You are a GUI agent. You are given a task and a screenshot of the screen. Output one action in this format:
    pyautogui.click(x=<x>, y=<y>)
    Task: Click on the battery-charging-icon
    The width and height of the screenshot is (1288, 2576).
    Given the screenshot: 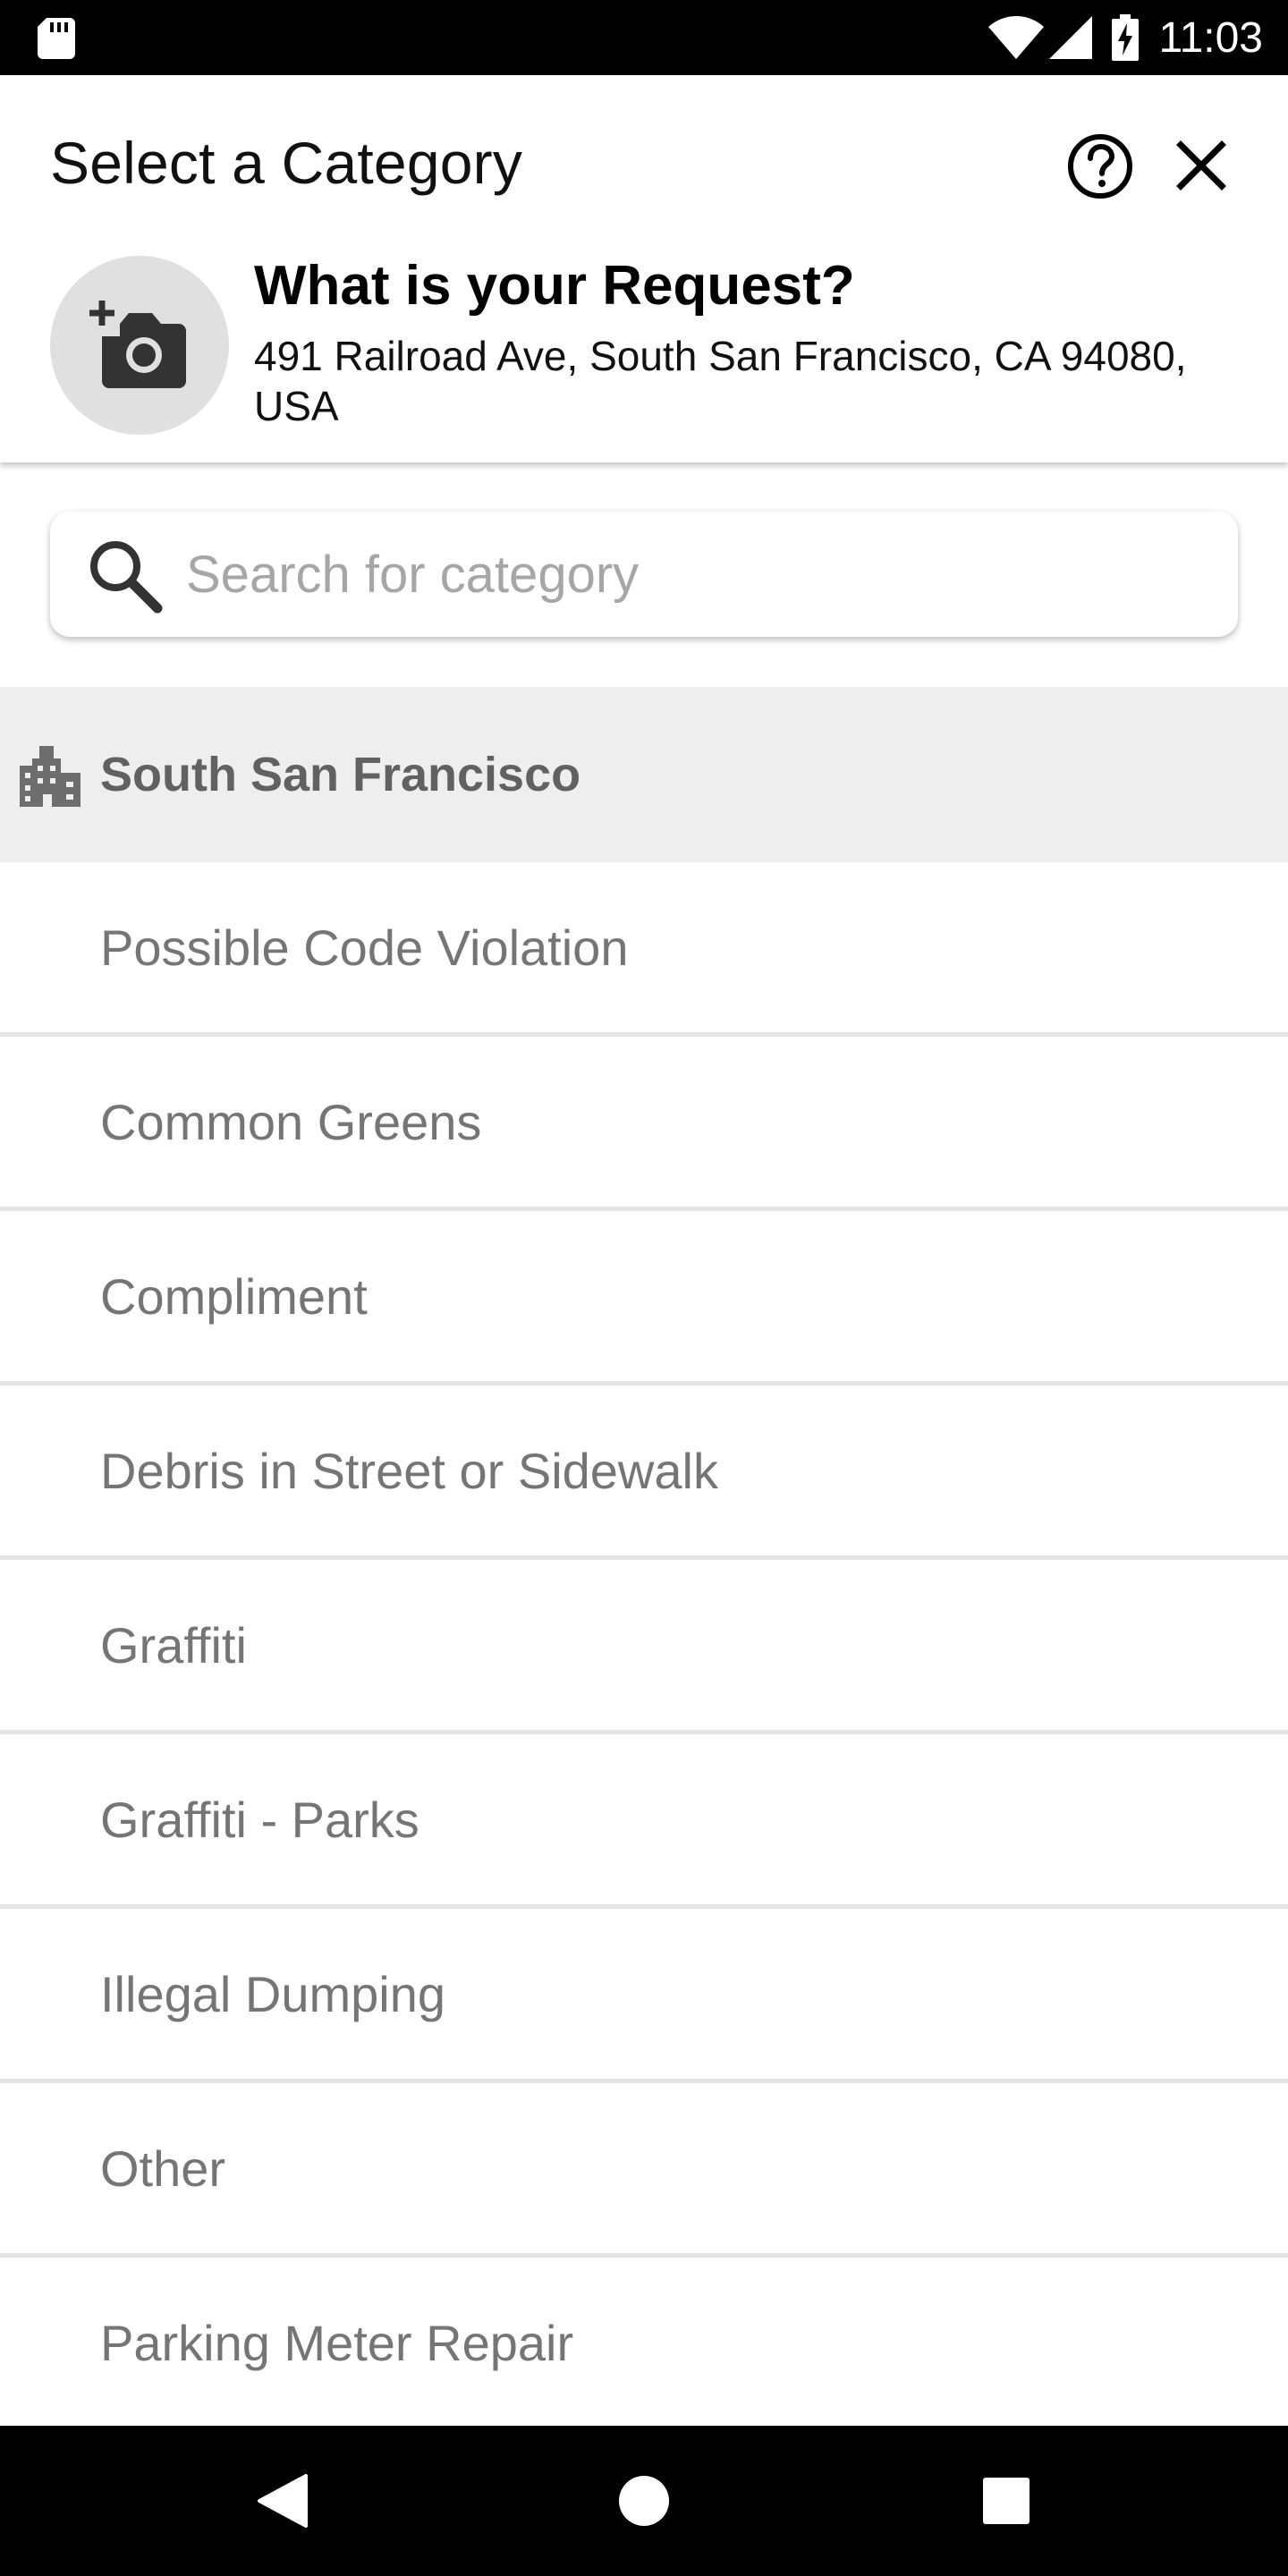 What is the action you would take?
    pyautogui.click(x=1126, y=37)
    